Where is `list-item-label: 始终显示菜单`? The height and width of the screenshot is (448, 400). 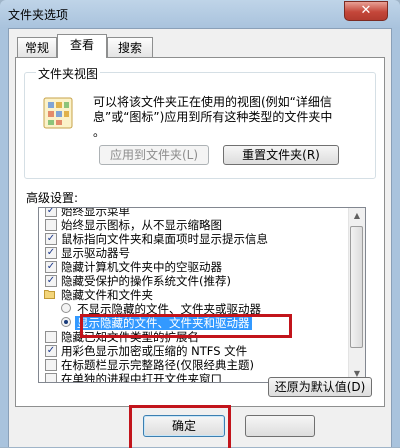 list-item-label: 始终显示菜单 is located at coordinates (95, 212).